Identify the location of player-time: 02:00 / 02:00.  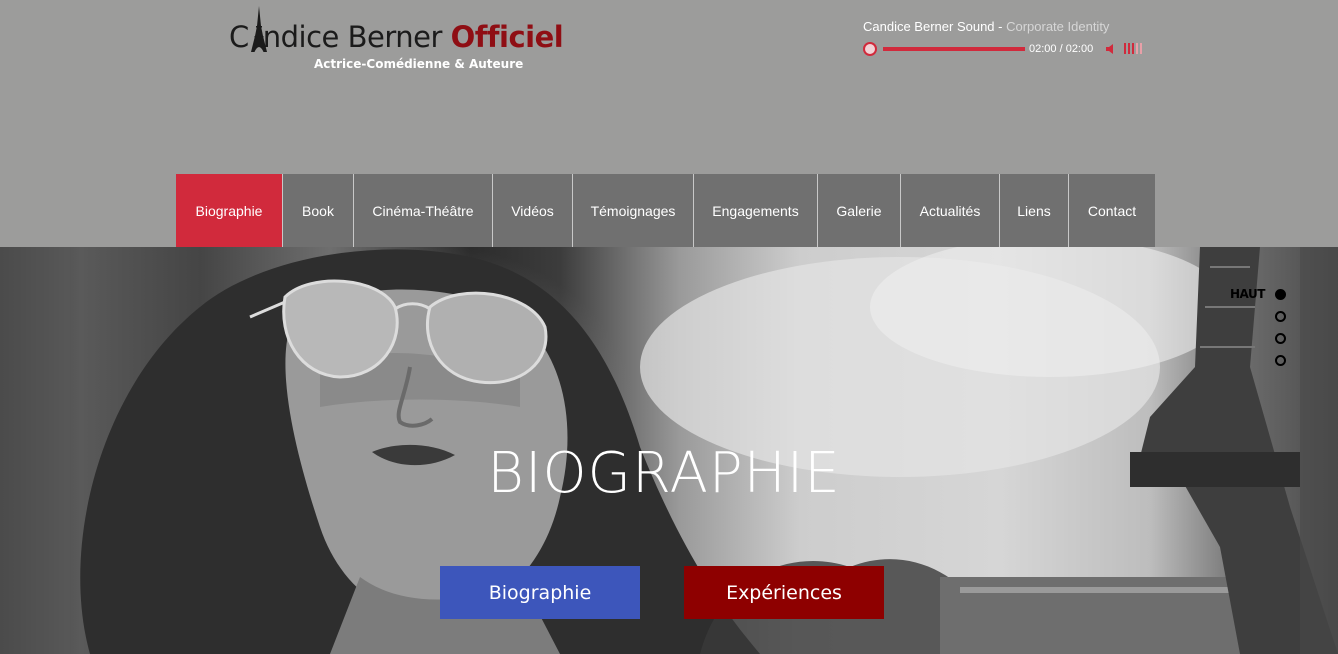
(1061, 49).